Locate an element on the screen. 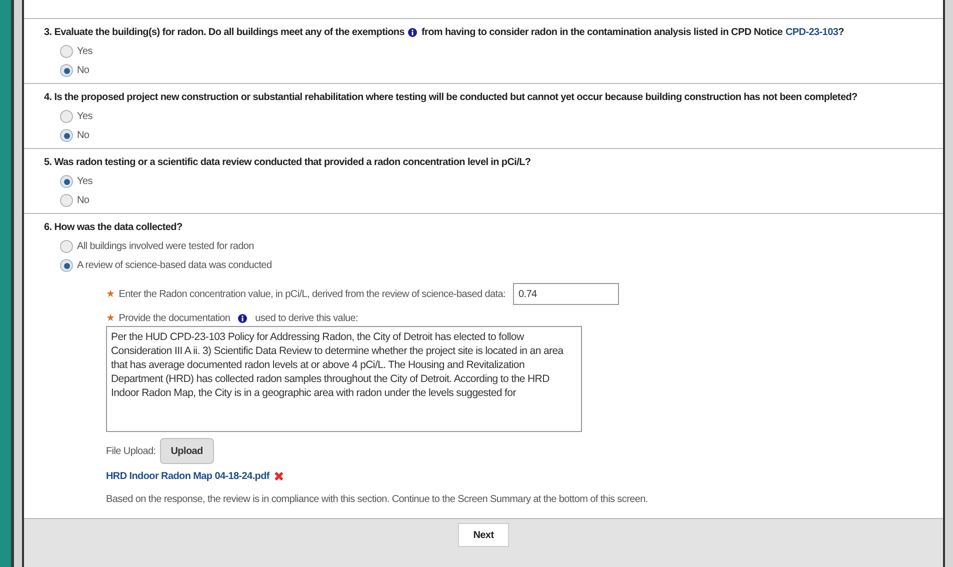 The height and width of the screenshot is (567, 953). field-label: File Upload: is located at coordinates (131, 451).